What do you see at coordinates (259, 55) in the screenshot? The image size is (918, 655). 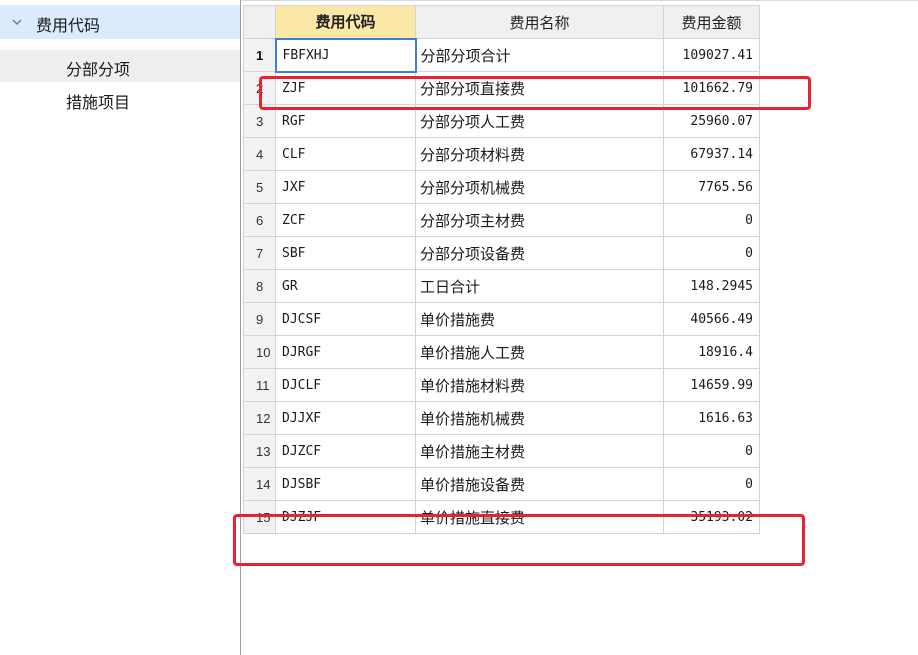 I see `row-number: 1` at bounding box center [259, 55].